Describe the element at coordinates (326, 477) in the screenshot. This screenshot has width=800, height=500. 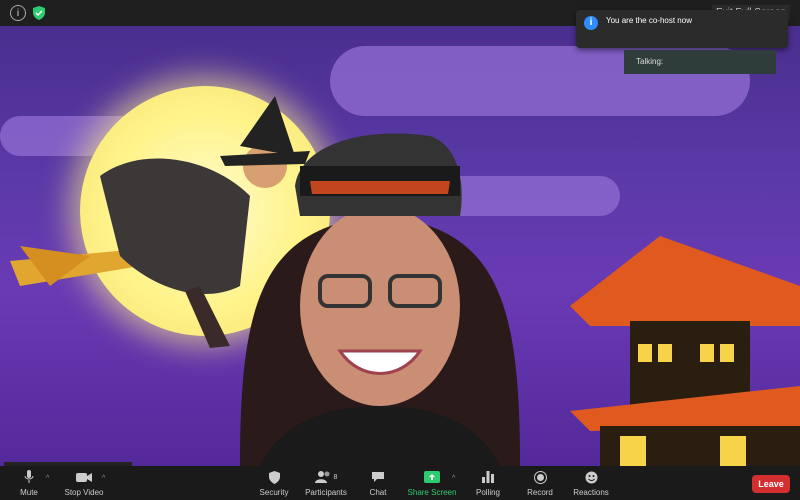
I see `participants-icon: 8` at that location.